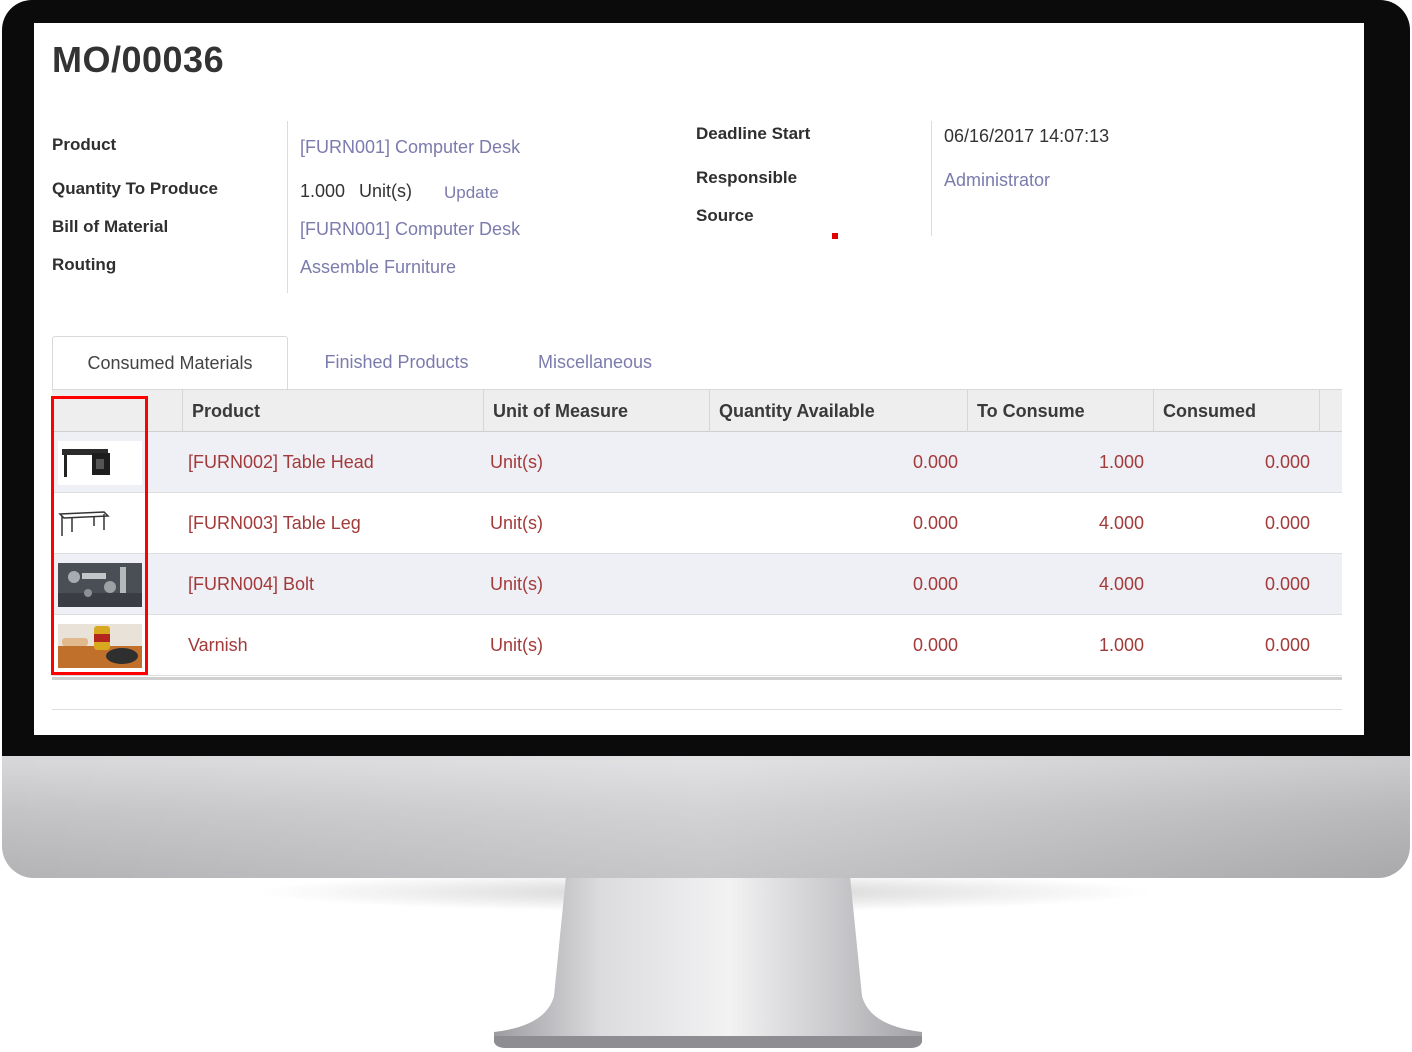 The width and height of the screenshot is (1412, 1052). I want to click on source-label: Source, so click(725, 215).